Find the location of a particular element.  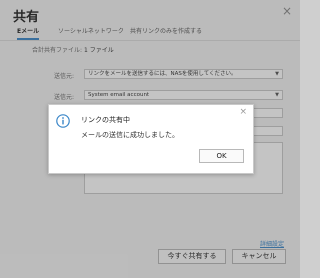

ok-button: OK is located at coordinates (221, 156).